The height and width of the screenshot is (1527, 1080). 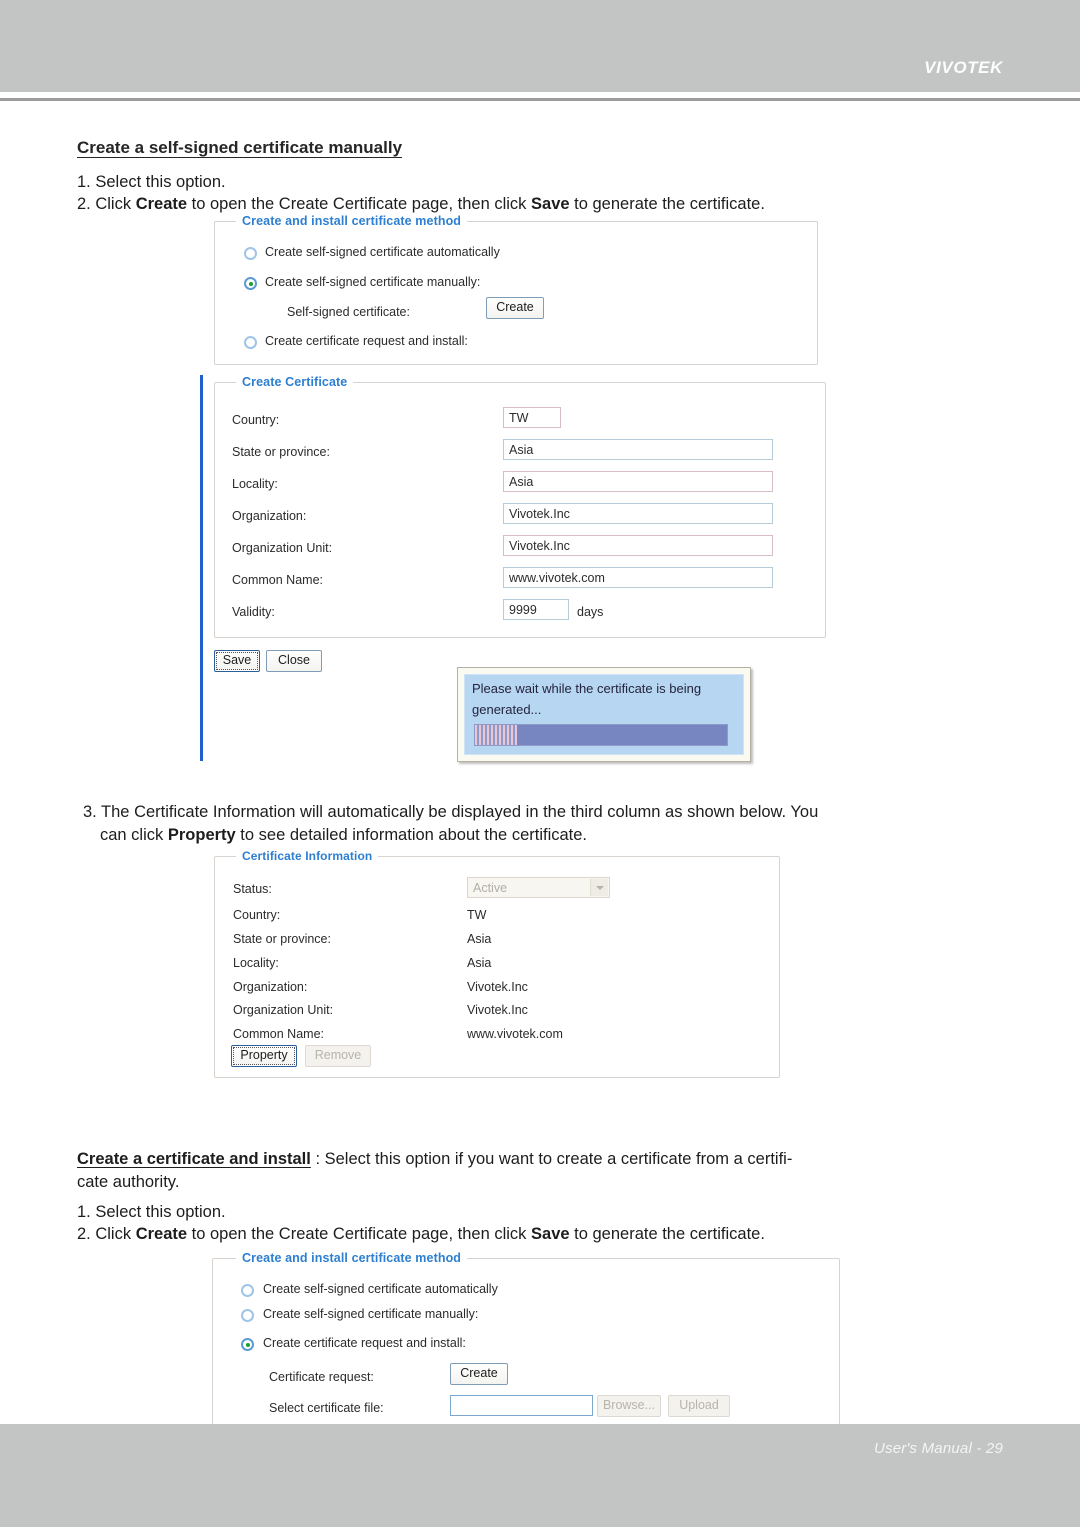 What do you see at coordinates (253, 612) in the screenshot?
I see `label-validity: Validity:` at bounding box center [253, 612].